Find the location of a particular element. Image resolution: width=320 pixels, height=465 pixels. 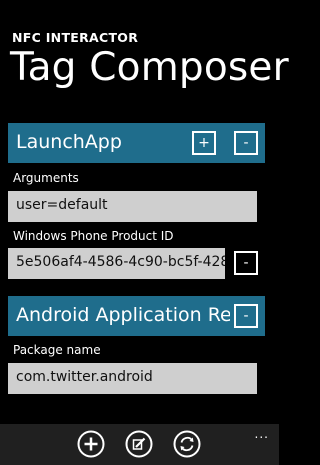

sync-button is located at coordinates (187, 444).